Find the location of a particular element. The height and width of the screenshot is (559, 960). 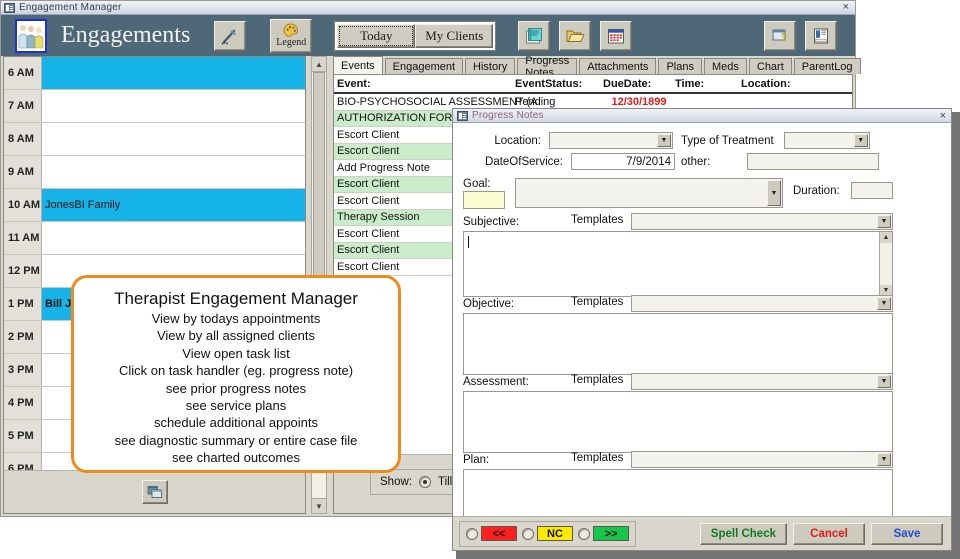

page-title: Engagements is located at coordinates (126, 35).